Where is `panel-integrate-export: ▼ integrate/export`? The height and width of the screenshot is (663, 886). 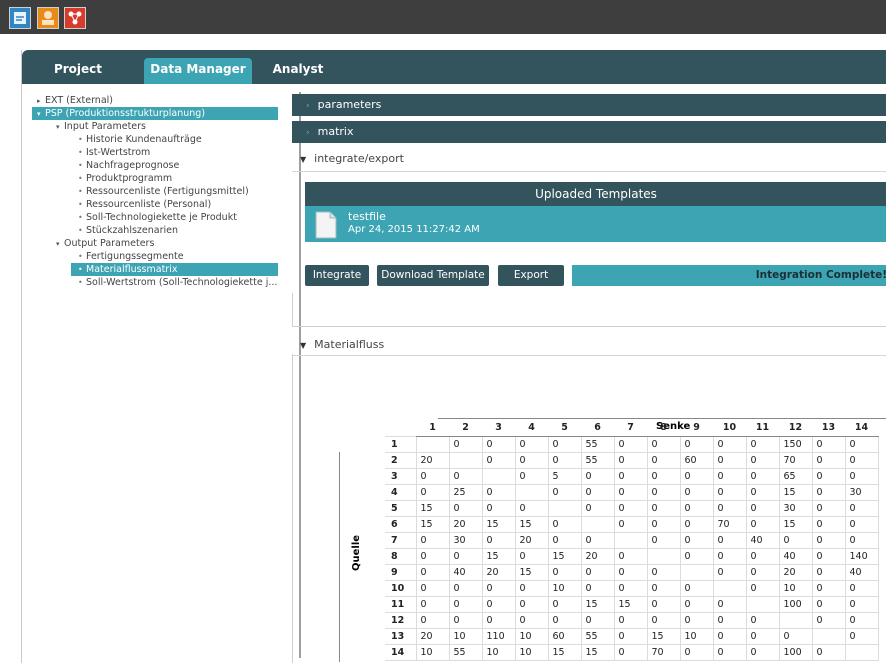 panel-integrate-export: ▼ integrate/export is located at coordinates (589, 159).